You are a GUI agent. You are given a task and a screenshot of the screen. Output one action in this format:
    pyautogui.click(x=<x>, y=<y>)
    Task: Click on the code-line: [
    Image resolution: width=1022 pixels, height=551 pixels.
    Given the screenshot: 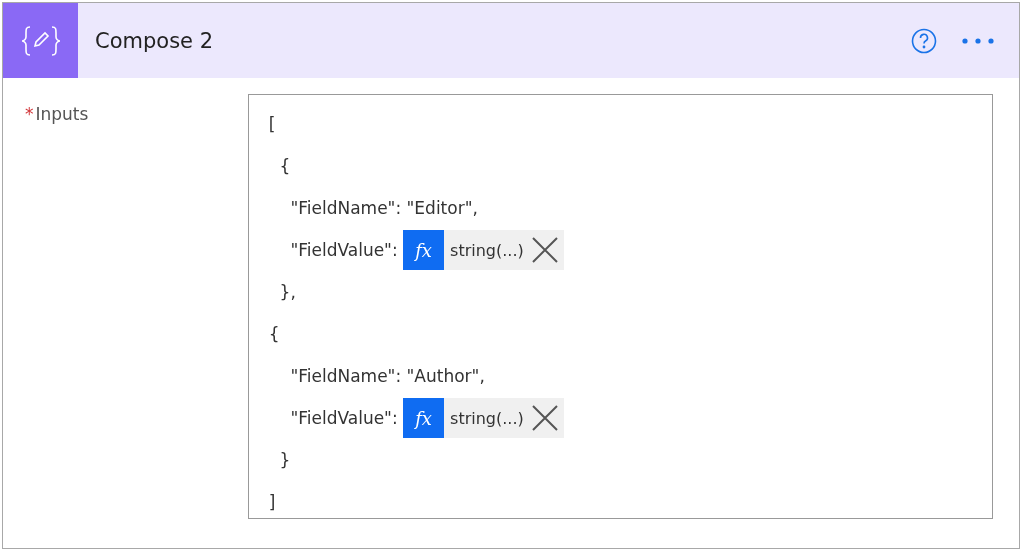 What is the action you would take?
    pyautogui.click(x=272, y=124)
    